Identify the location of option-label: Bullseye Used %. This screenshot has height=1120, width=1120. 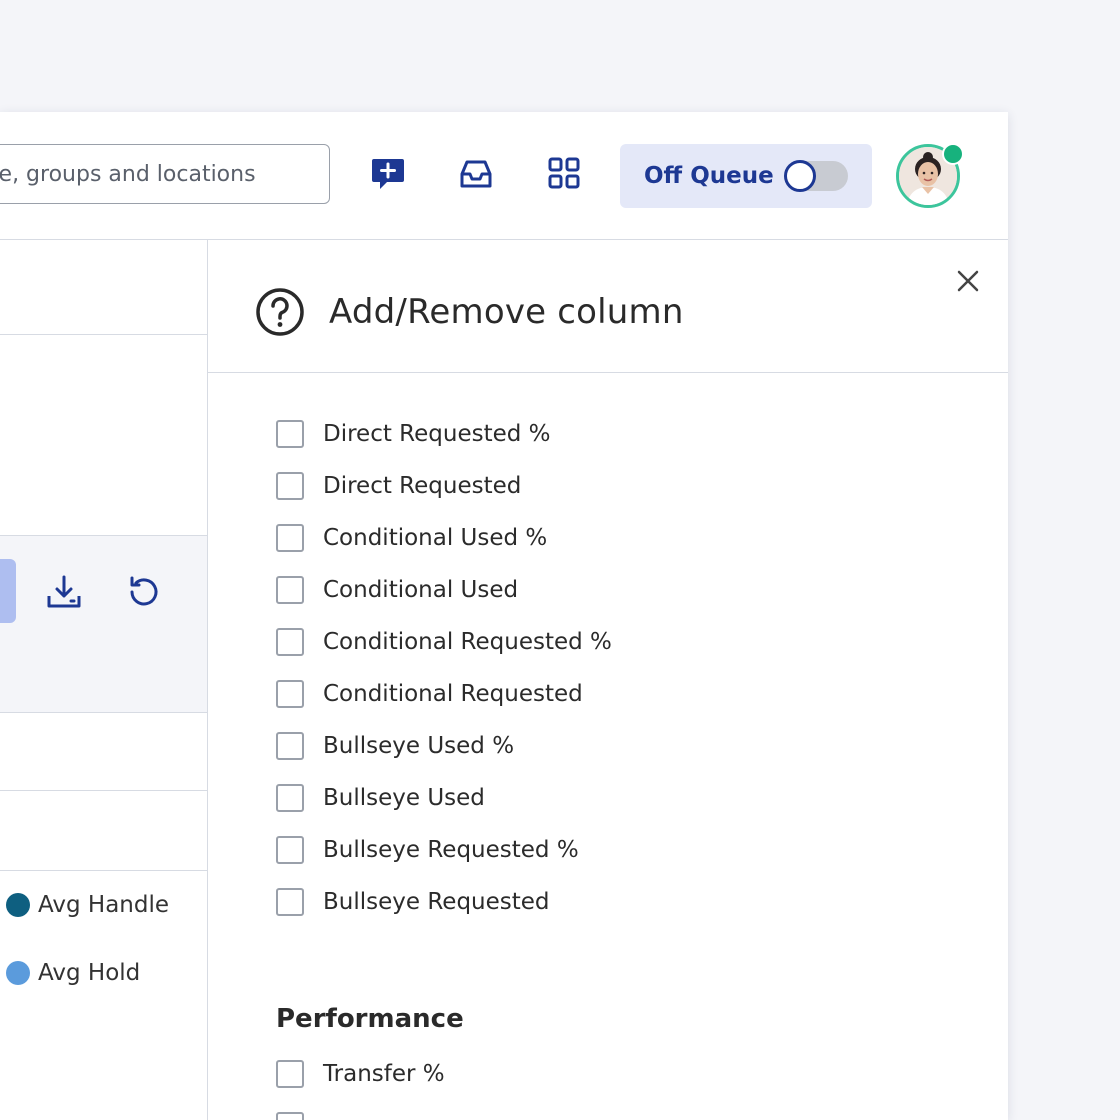
(419, 746).